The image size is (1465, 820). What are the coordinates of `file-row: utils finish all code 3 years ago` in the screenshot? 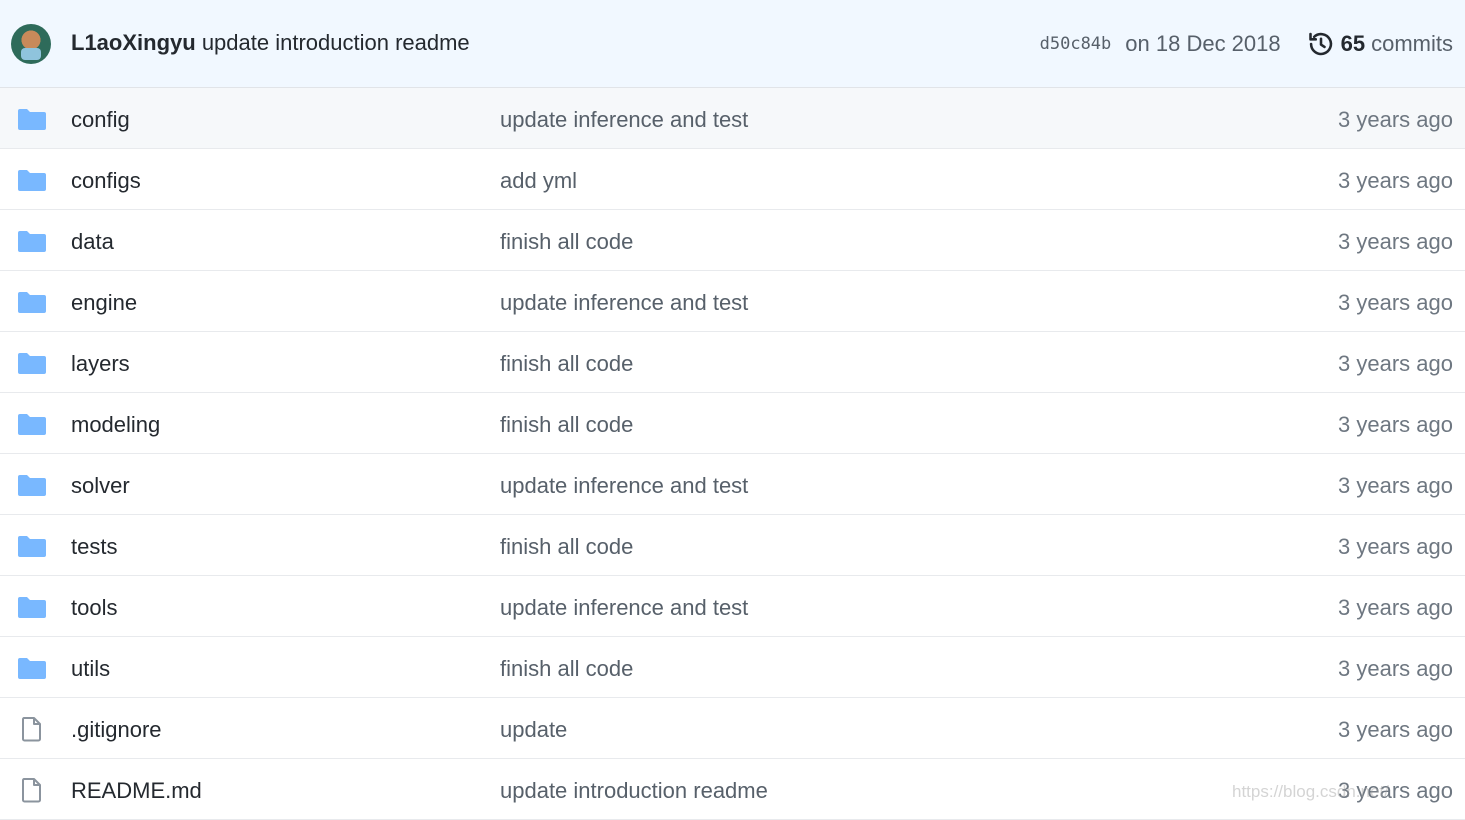 It's located at (732, 667).